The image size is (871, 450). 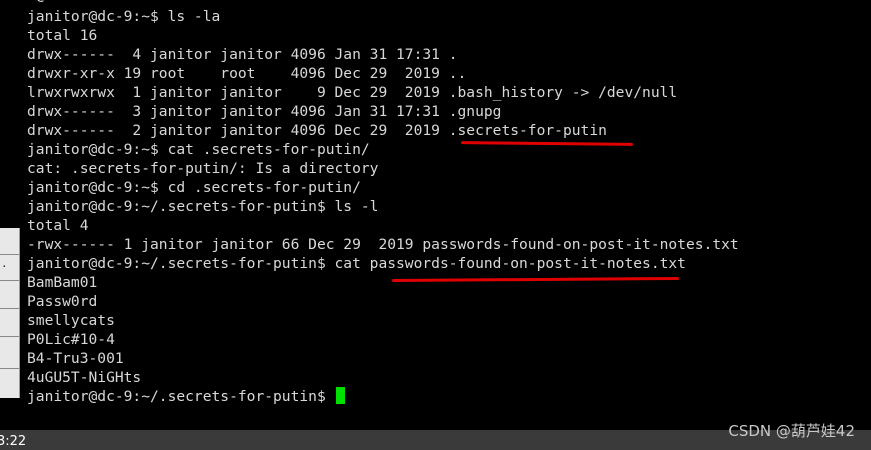 What do you see at coordinates (62, 282) in the screenshot?
I see `password-line: BamBam01` at bounding box center [62, 282].